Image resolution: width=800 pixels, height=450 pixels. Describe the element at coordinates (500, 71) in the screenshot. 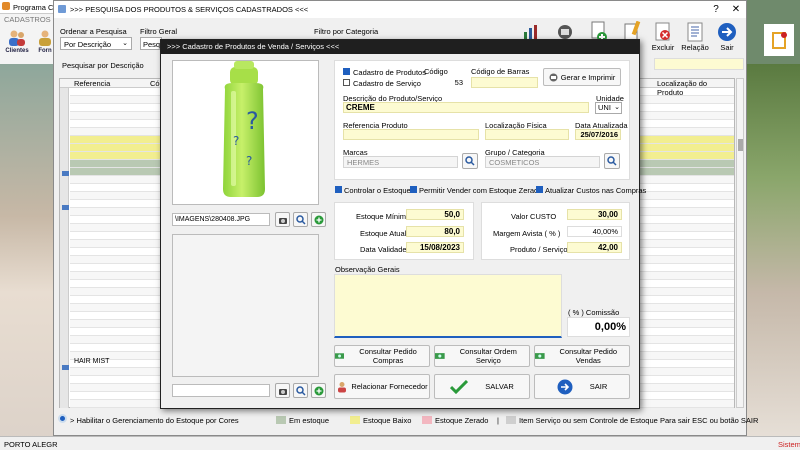

I see `barcode-label: Código de Barras` at that location.